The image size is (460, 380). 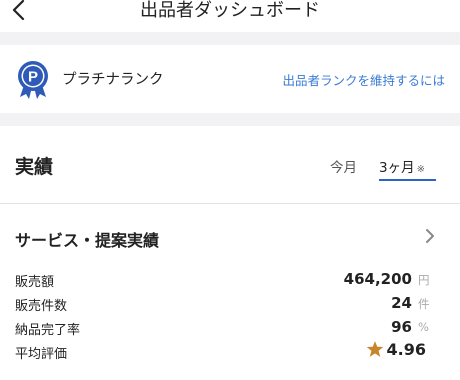 I want to click on metric-value: 96, so click(x=401, y=327).